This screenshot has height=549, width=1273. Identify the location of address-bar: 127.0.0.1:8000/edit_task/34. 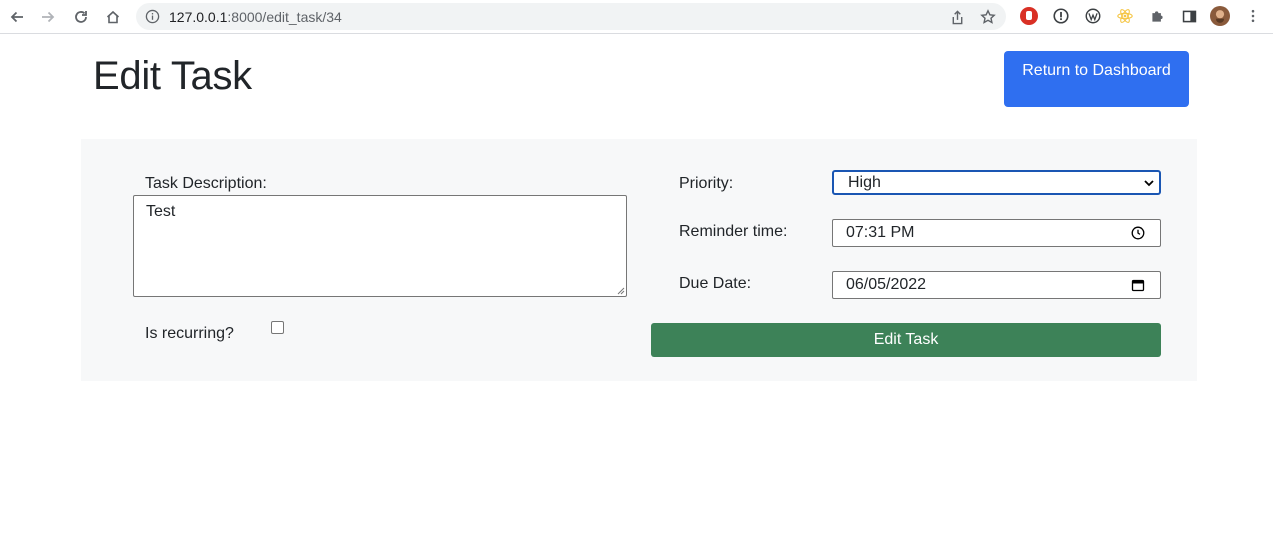
(571, 16).